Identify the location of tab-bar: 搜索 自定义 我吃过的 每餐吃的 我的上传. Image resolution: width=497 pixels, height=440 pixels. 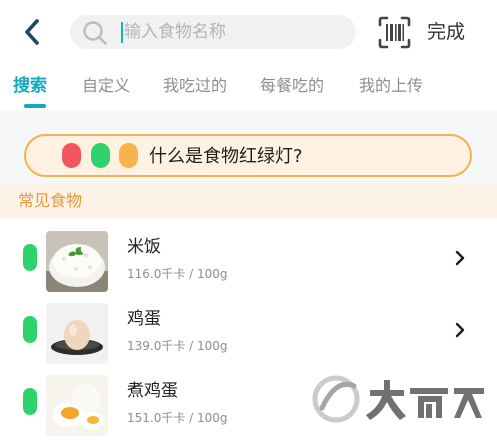
(248, 87).